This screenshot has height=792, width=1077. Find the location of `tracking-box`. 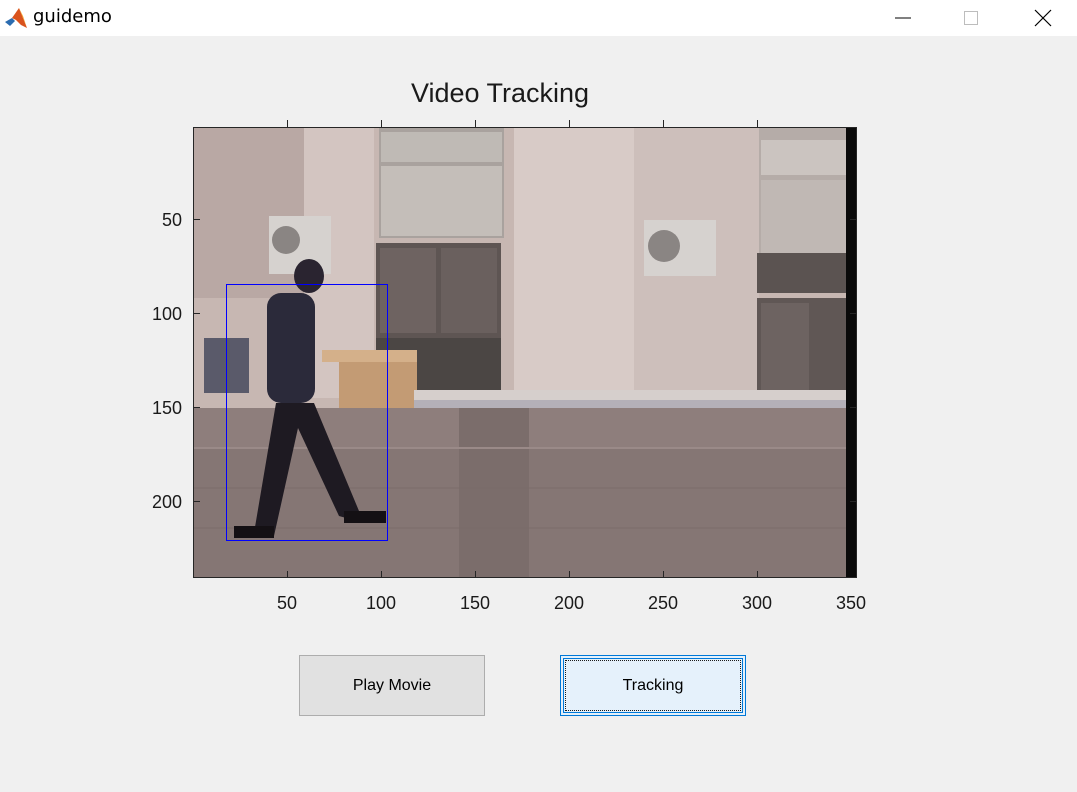

tracking-box is located at coordinates (307, 412).